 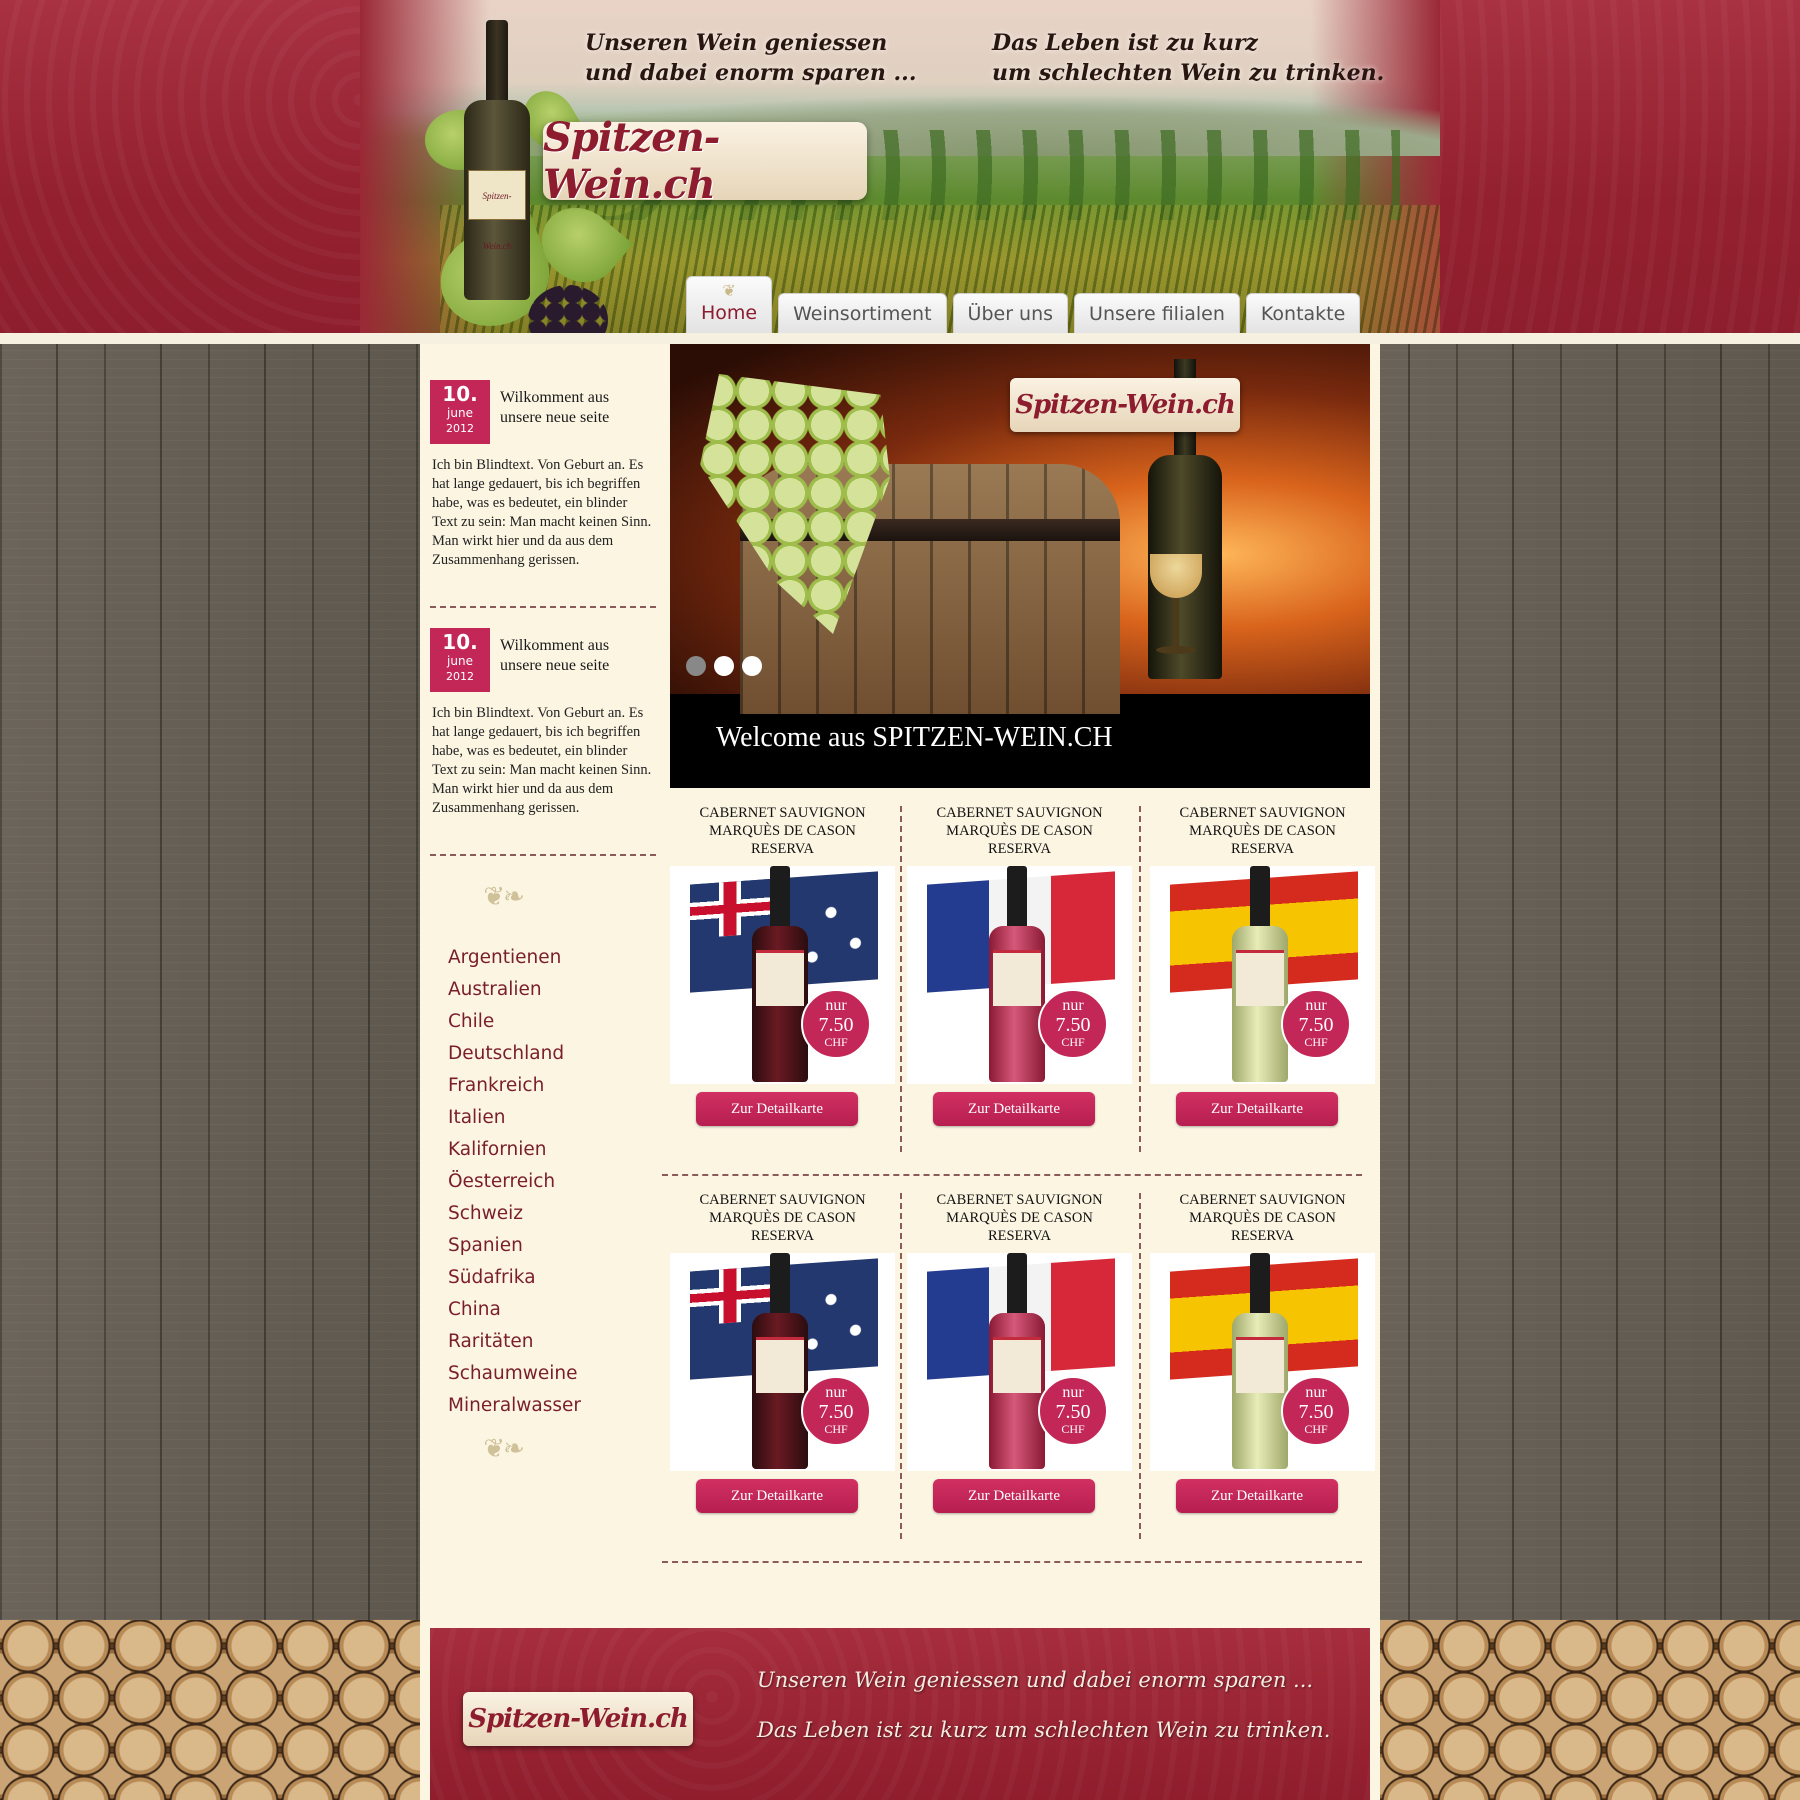 I want to click on footer-divider, so click(x=900, y=1624).